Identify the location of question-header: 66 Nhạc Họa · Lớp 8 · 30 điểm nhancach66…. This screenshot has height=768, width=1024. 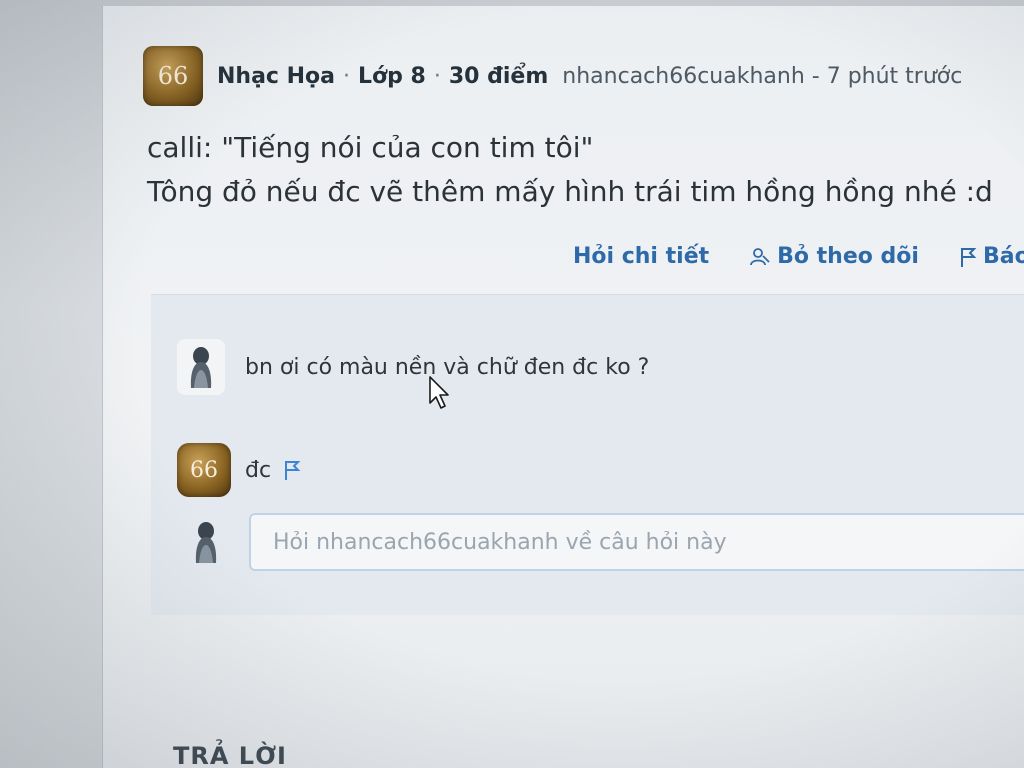
(552, 76).